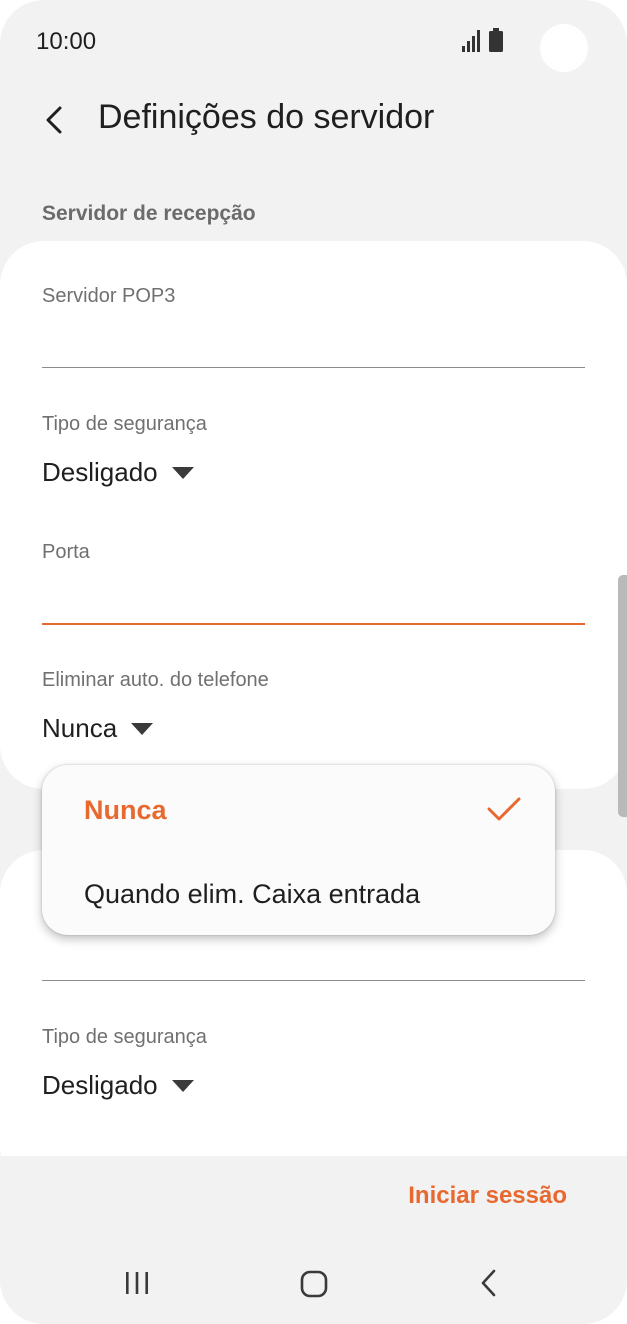 This screenshot has width=627, height=1324. Describe the element at coordinates (313, 1240) in the screenshot. I see `bottom-bar: Iniciar sessão` at that location.